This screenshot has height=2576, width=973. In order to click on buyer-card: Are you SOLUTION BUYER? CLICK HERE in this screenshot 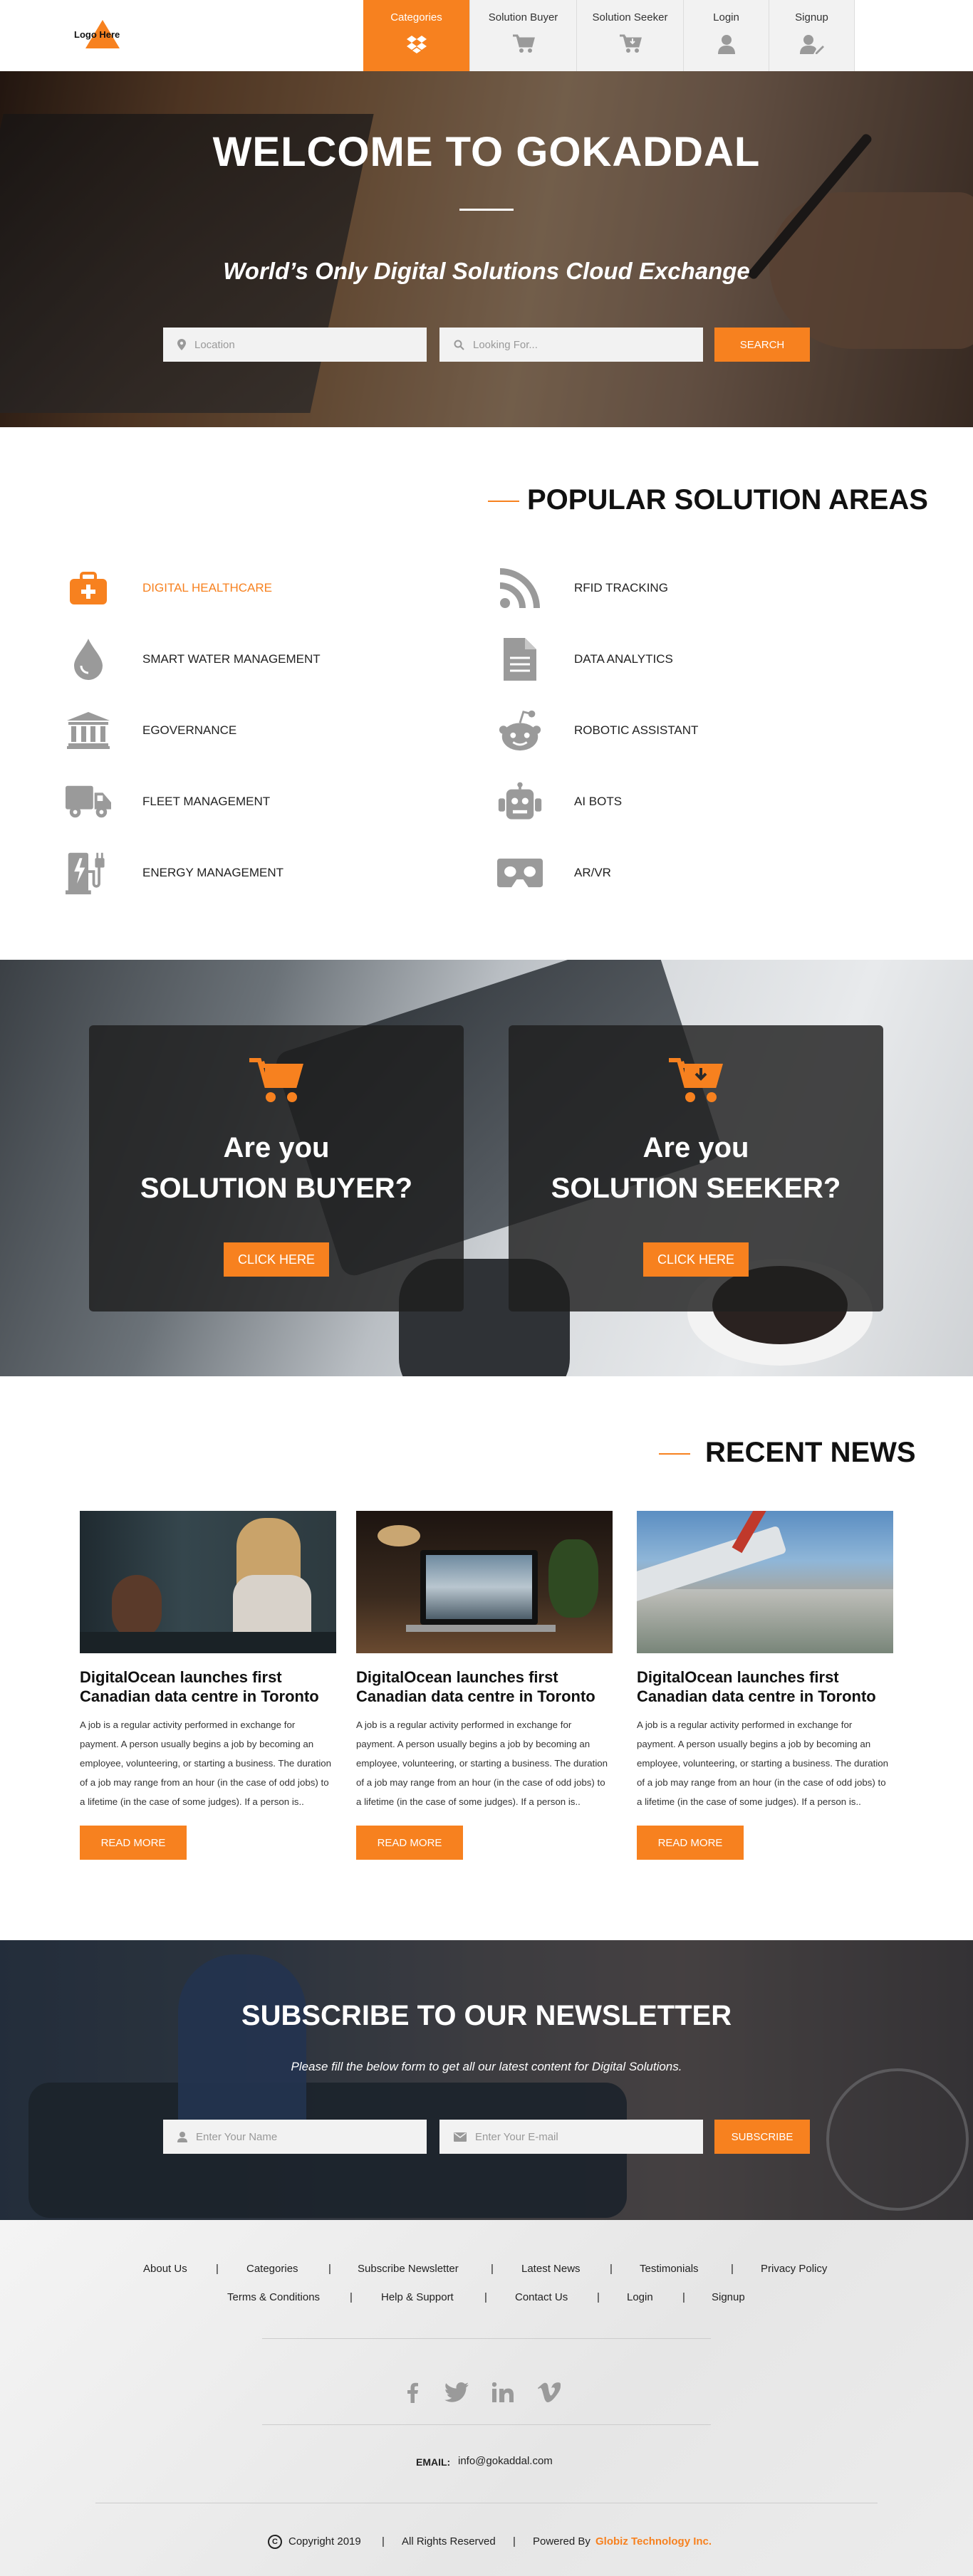, I will do `click(276, 1168)`.